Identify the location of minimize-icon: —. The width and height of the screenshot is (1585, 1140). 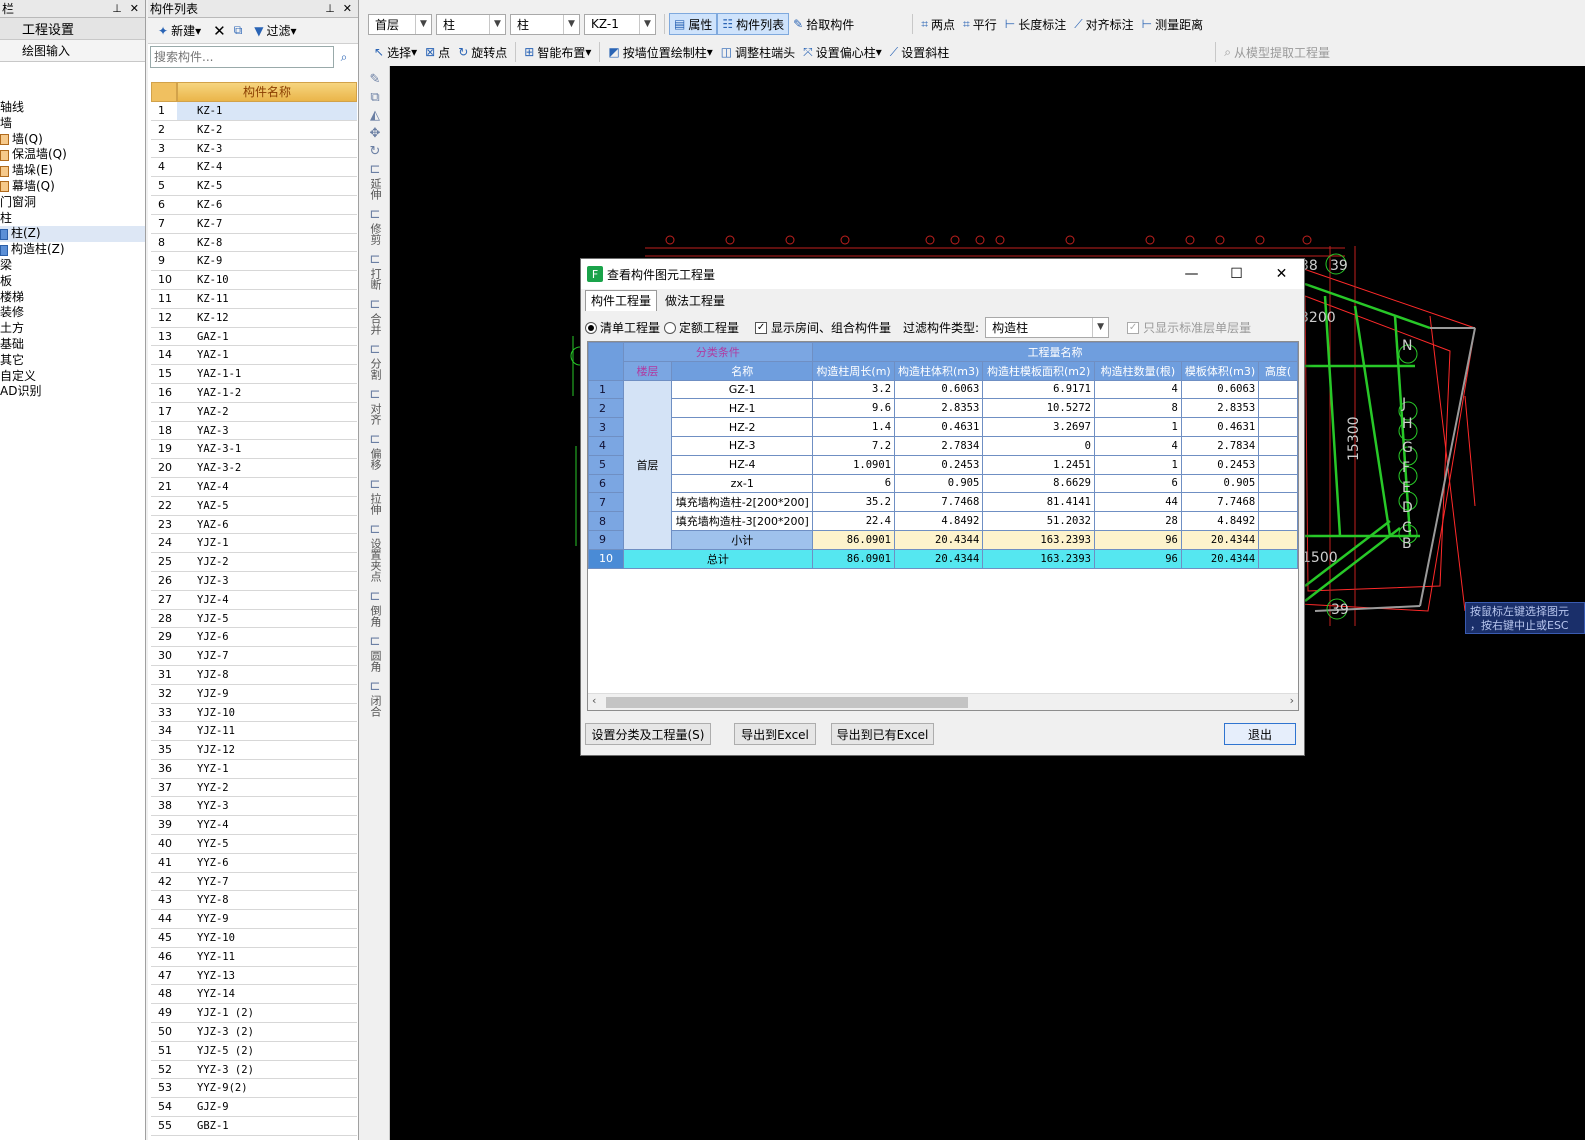
(1191, 274).